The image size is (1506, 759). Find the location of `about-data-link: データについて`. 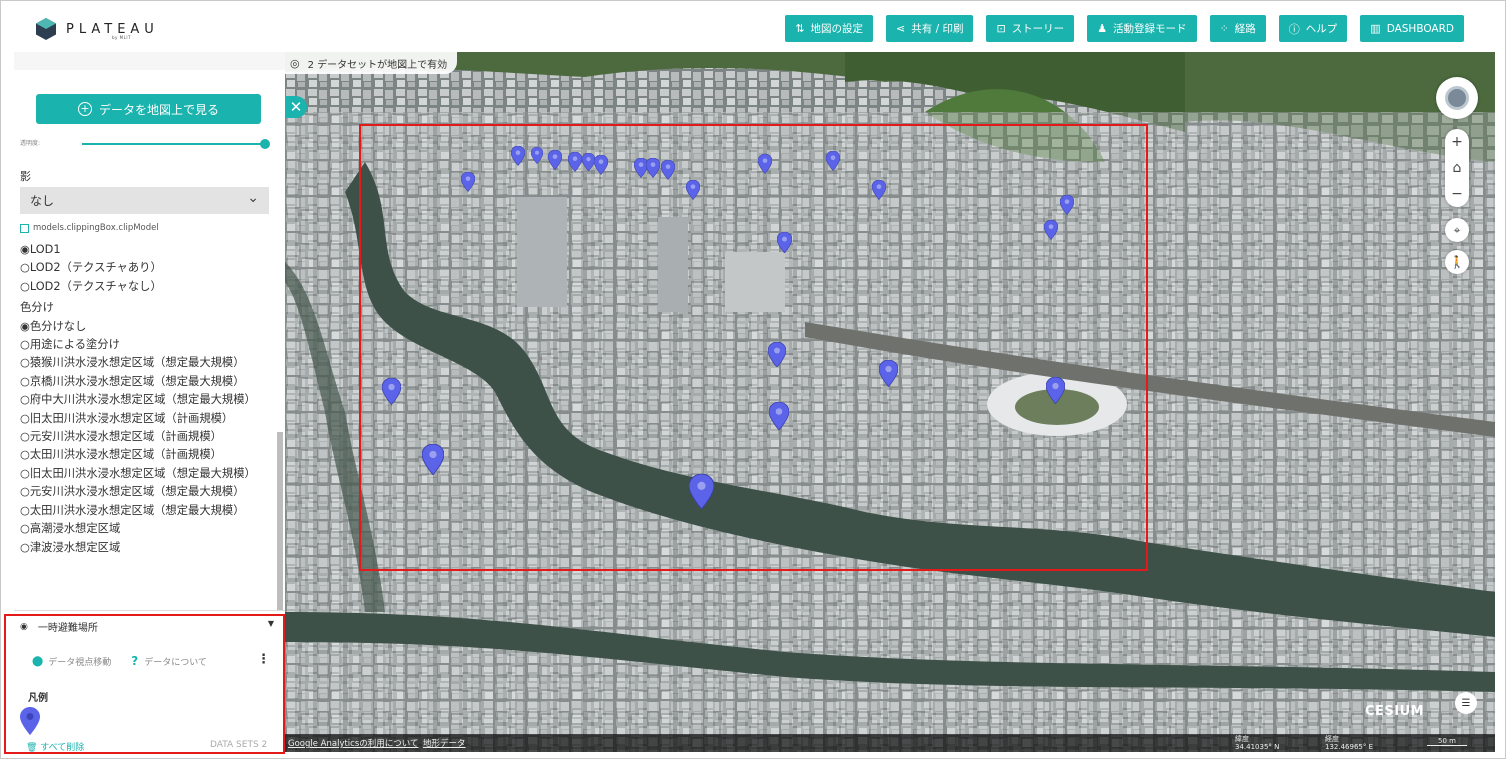

about-data-link: データについて is located at coordinates (175, 661).